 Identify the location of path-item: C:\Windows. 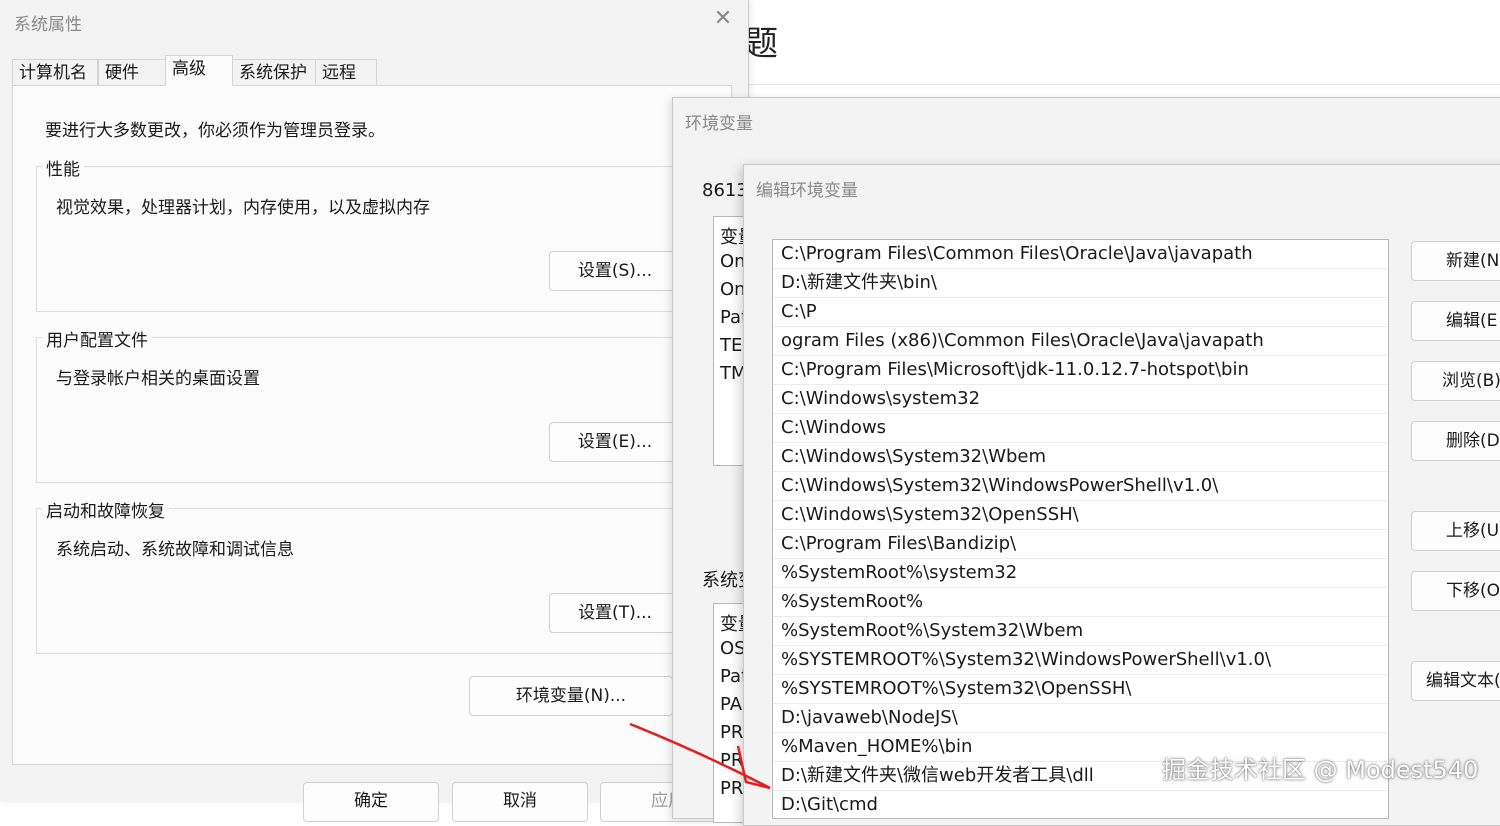
(1080, 428).